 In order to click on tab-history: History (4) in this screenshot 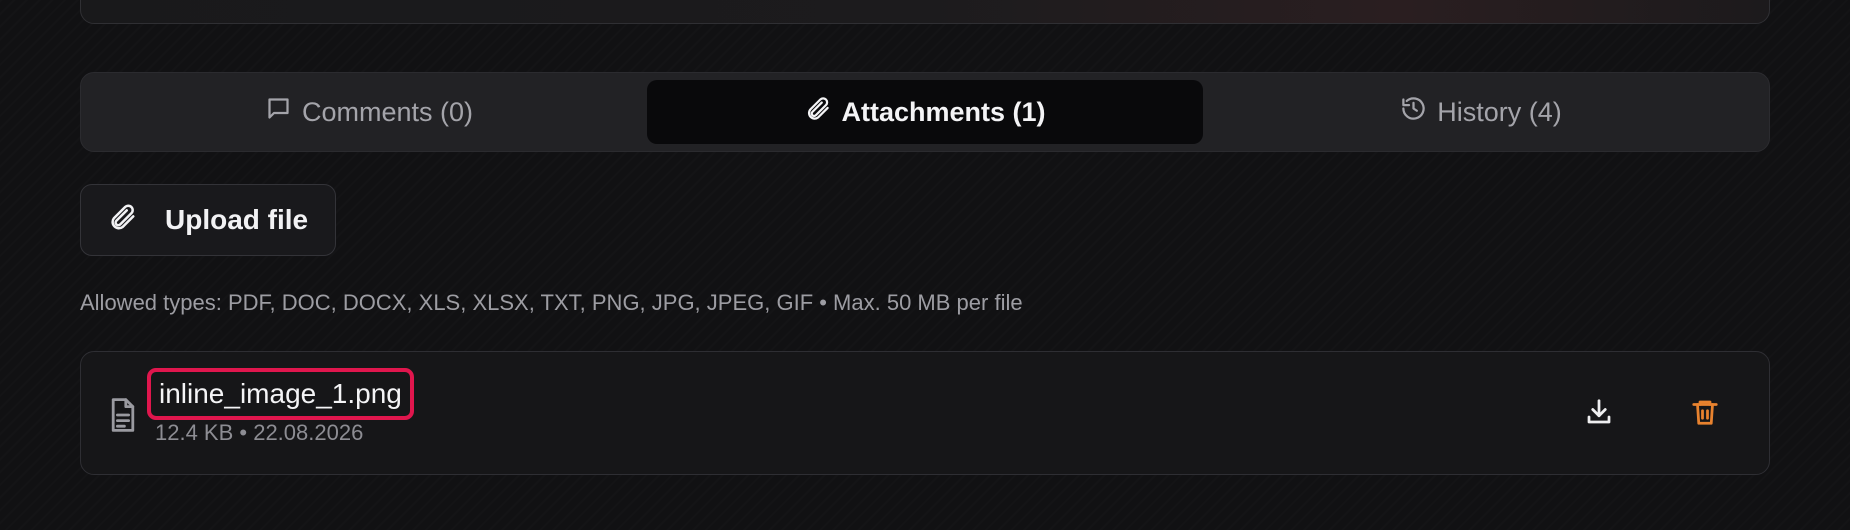, I will do `click(1481, 112)`.